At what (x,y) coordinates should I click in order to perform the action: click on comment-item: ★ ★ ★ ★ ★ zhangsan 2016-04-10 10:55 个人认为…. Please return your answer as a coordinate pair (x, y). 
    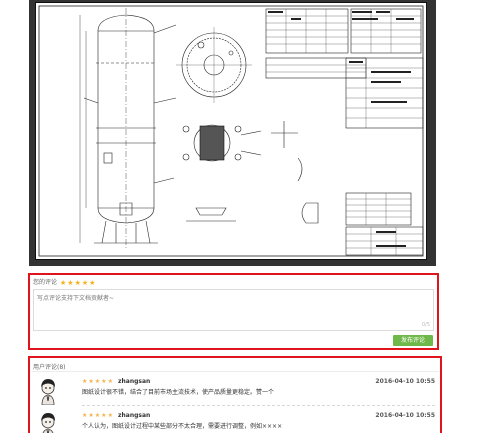
    Looking at the image, I should click on (235, 421).